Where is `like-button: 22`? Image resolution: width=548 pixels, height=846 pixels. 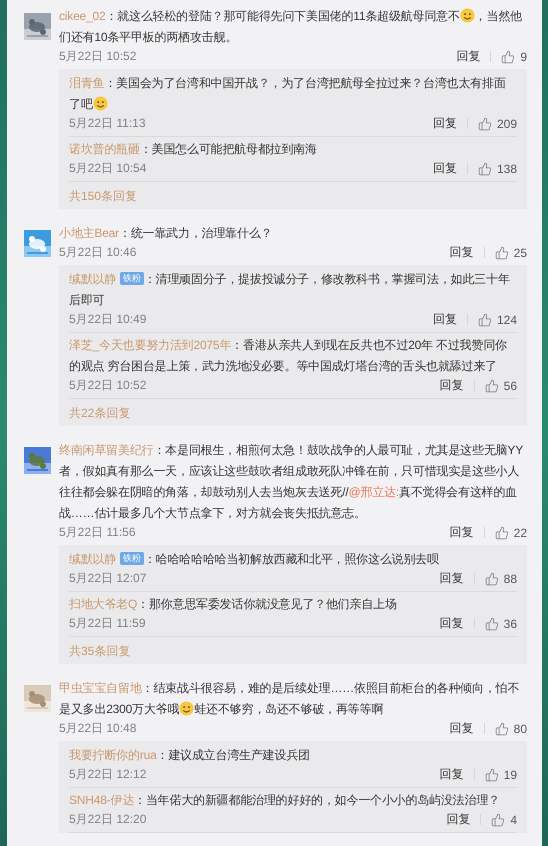
like-button: 22 is located at coordinates (510, 533).